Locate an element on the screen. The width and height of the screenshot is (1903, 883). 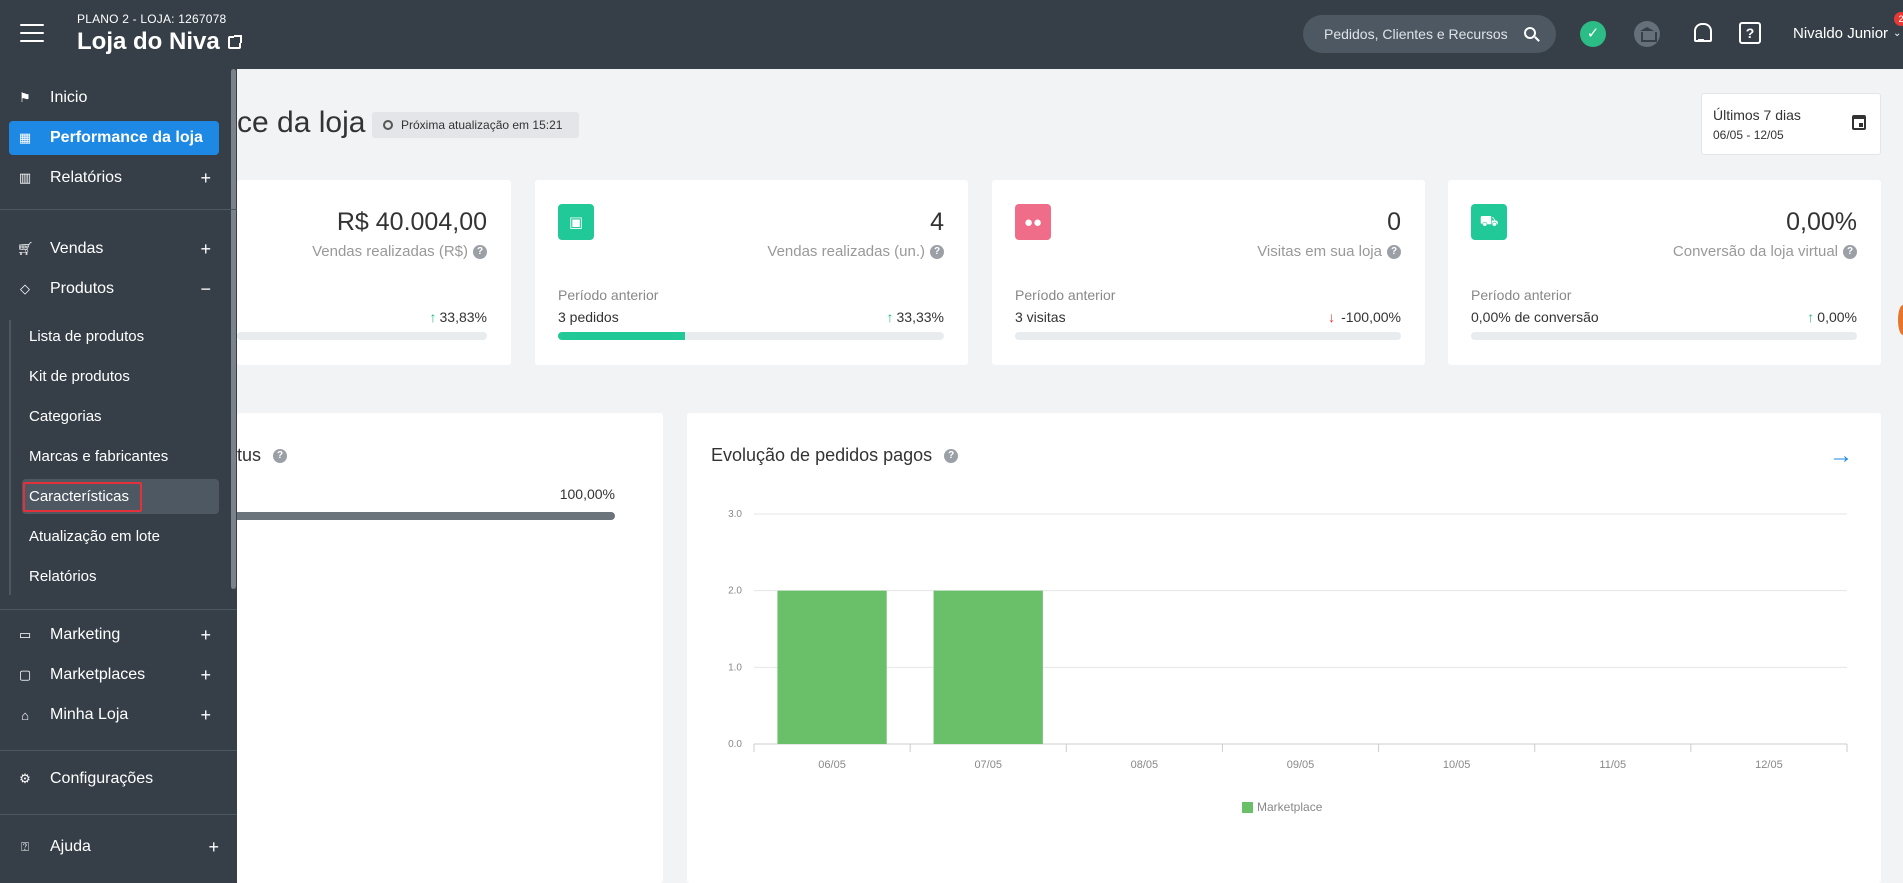
minus-icon: − is located at coordinates (205, 289).